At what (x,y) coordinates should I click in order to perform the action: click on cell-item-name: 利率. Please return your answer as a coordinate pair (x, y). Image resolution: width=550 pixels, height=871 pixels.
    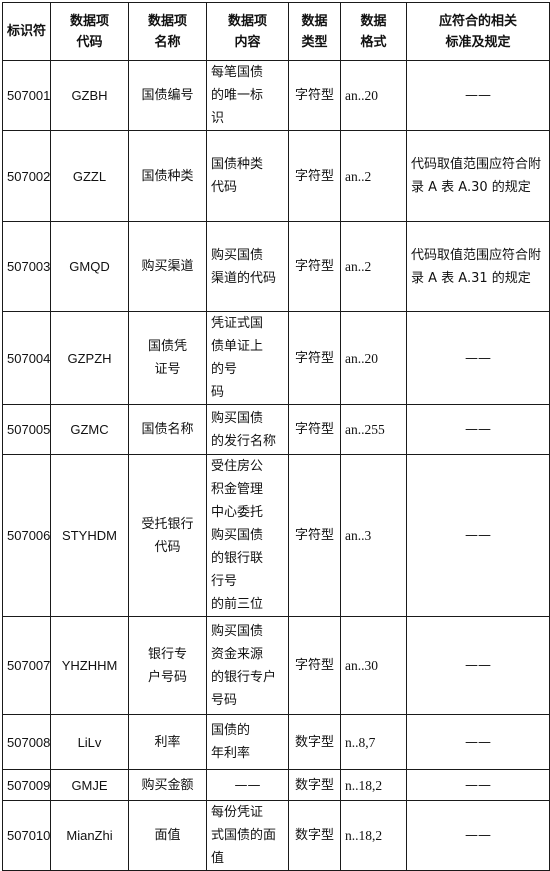
    Looking at the image, I should click on (167, 742).